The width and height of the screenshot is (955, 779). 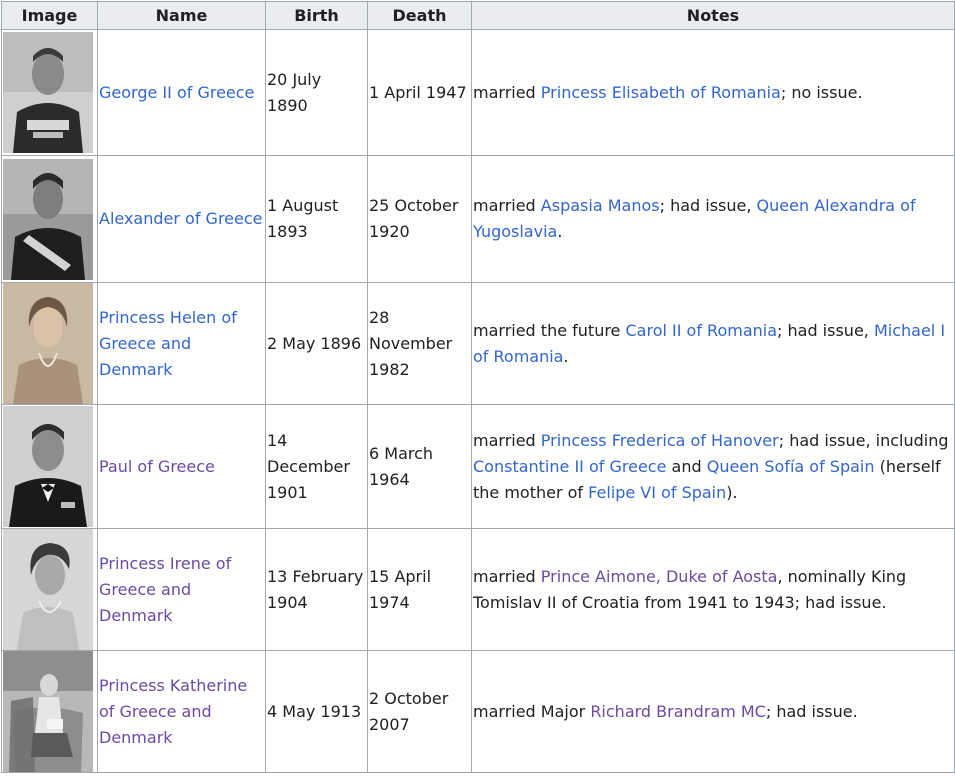 I want to click on name-cell: Princess Helen of Greece and Denmark, so click(x=181, y=343).